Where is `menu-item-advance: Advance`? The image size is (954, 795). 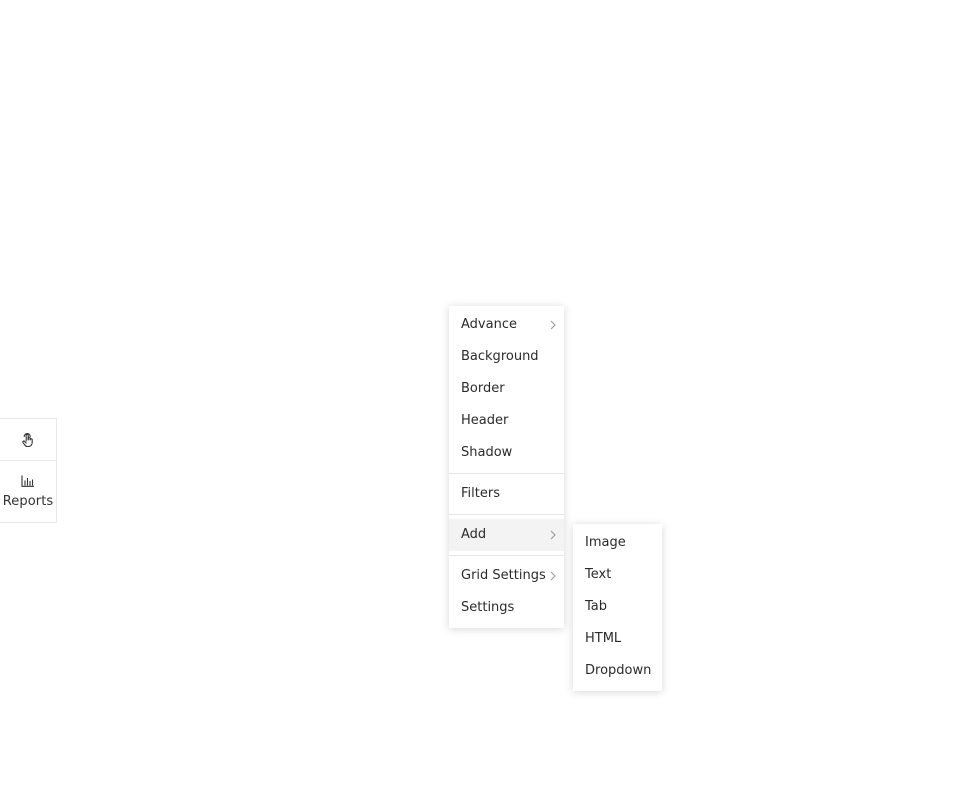
menu-item-advance: Advance is located at coordinates (506, 325).